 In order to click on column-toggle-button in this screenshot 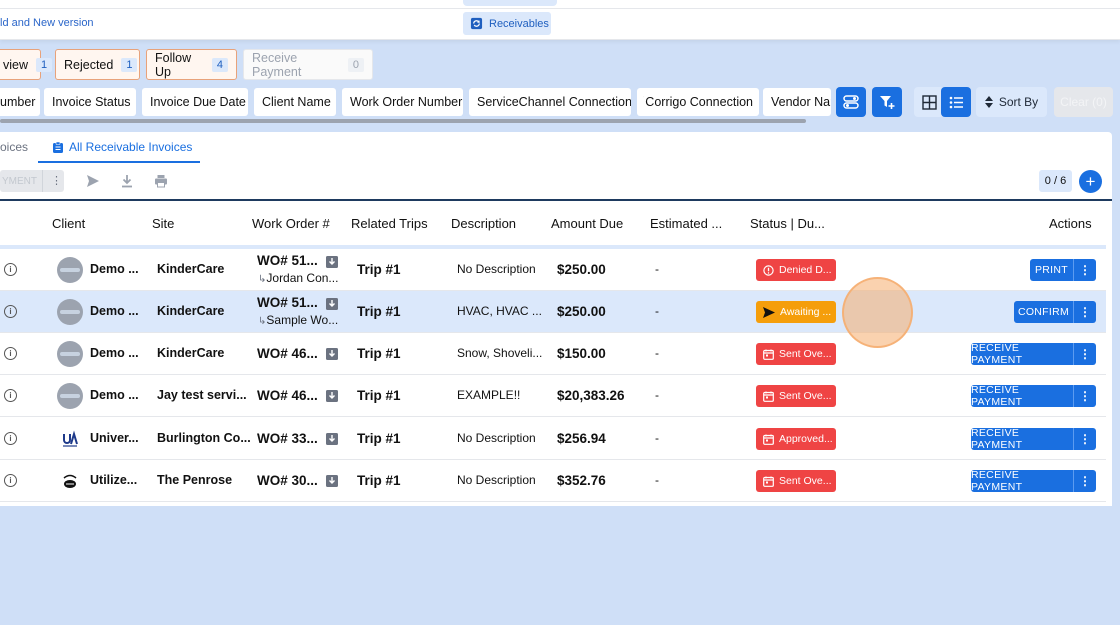, I will do `click(851, 102)`.